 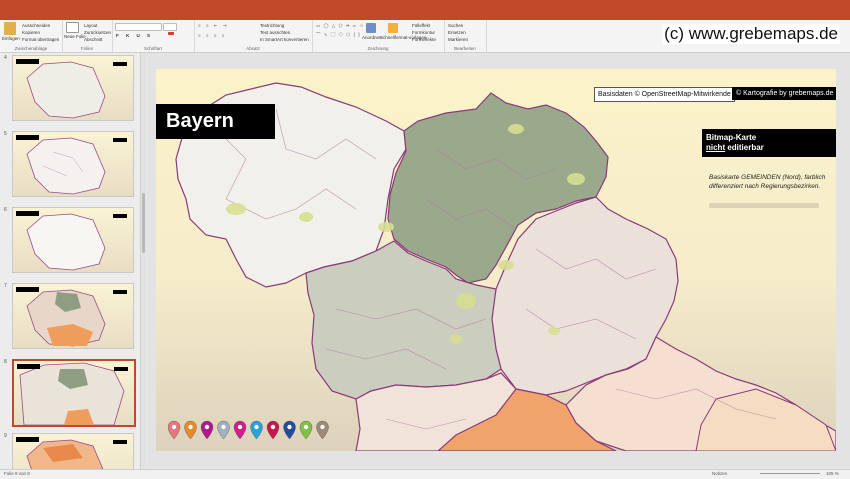 I want to click on thumbnail-number: 6, so click(x=5, y=210).